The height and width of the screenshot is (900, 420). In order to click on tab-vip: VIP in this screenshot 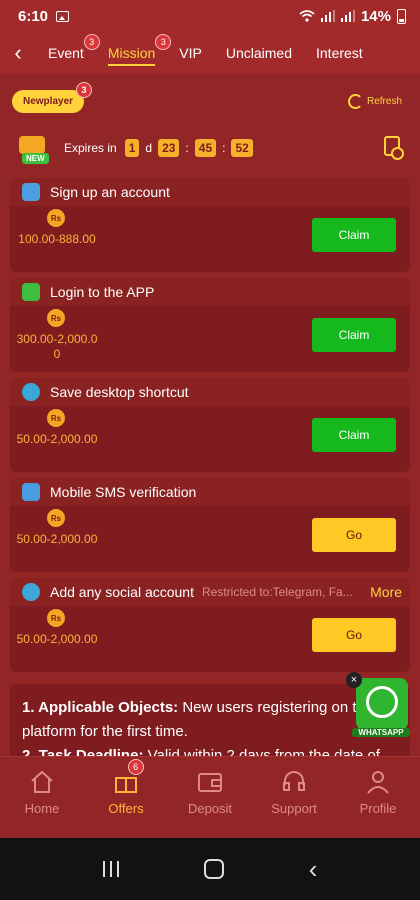, I will do `click(190, 53)`.